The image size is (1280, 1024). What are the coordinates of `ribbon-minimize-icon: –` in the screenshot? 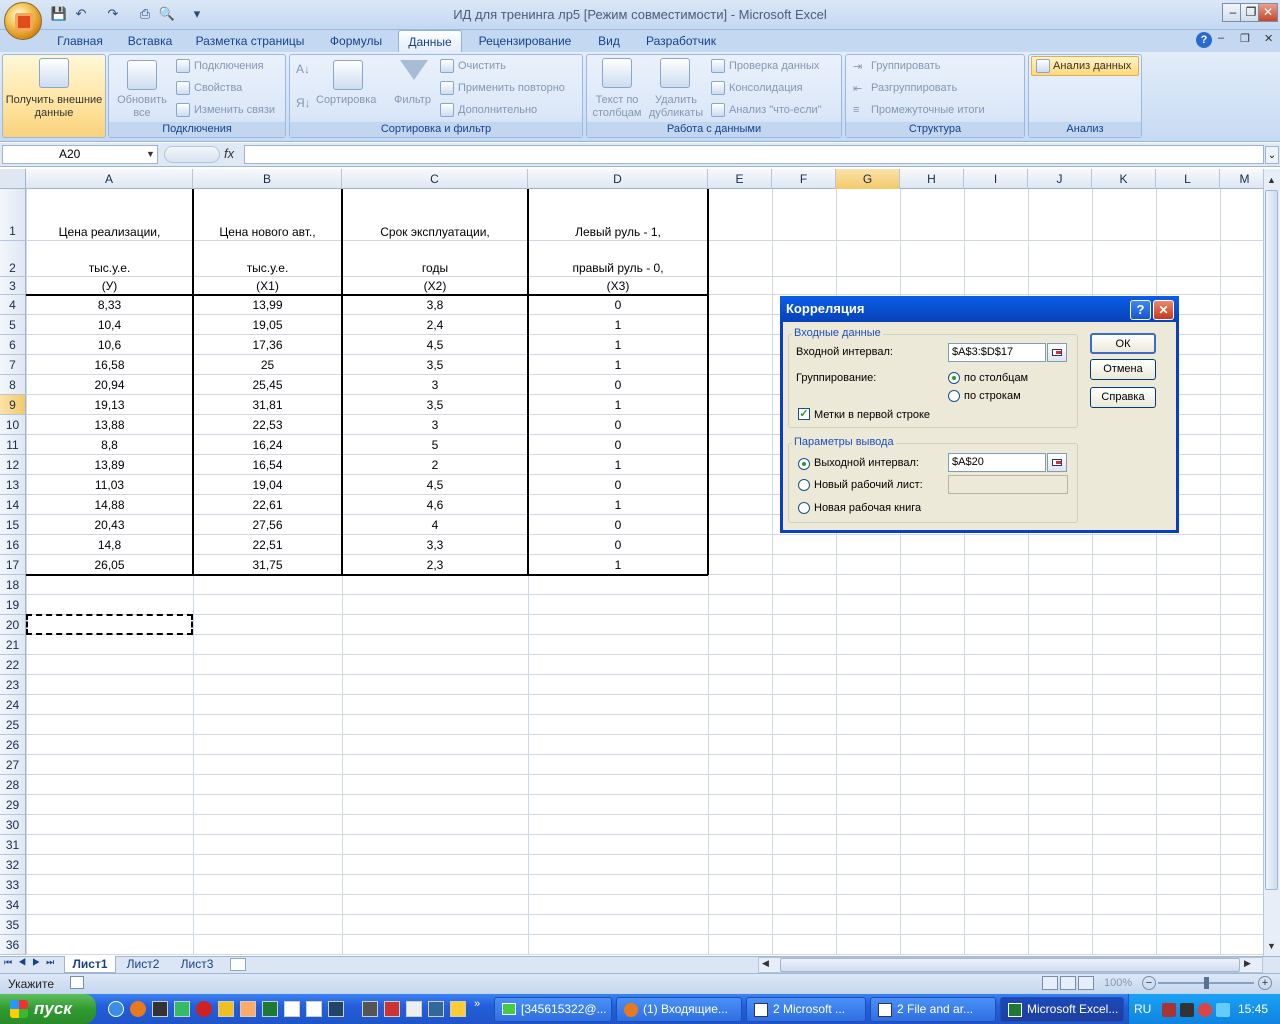 It's located at (1221, 38).